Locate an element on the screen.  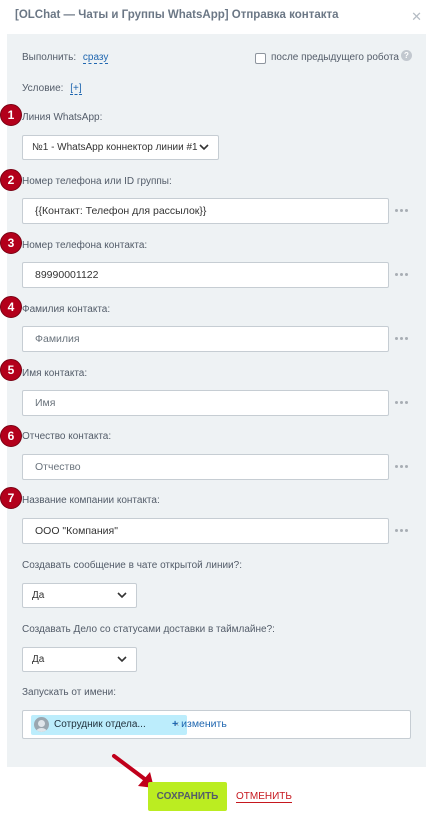
run-as-label: Запускать от имени: is located at coordinates (69, 692).